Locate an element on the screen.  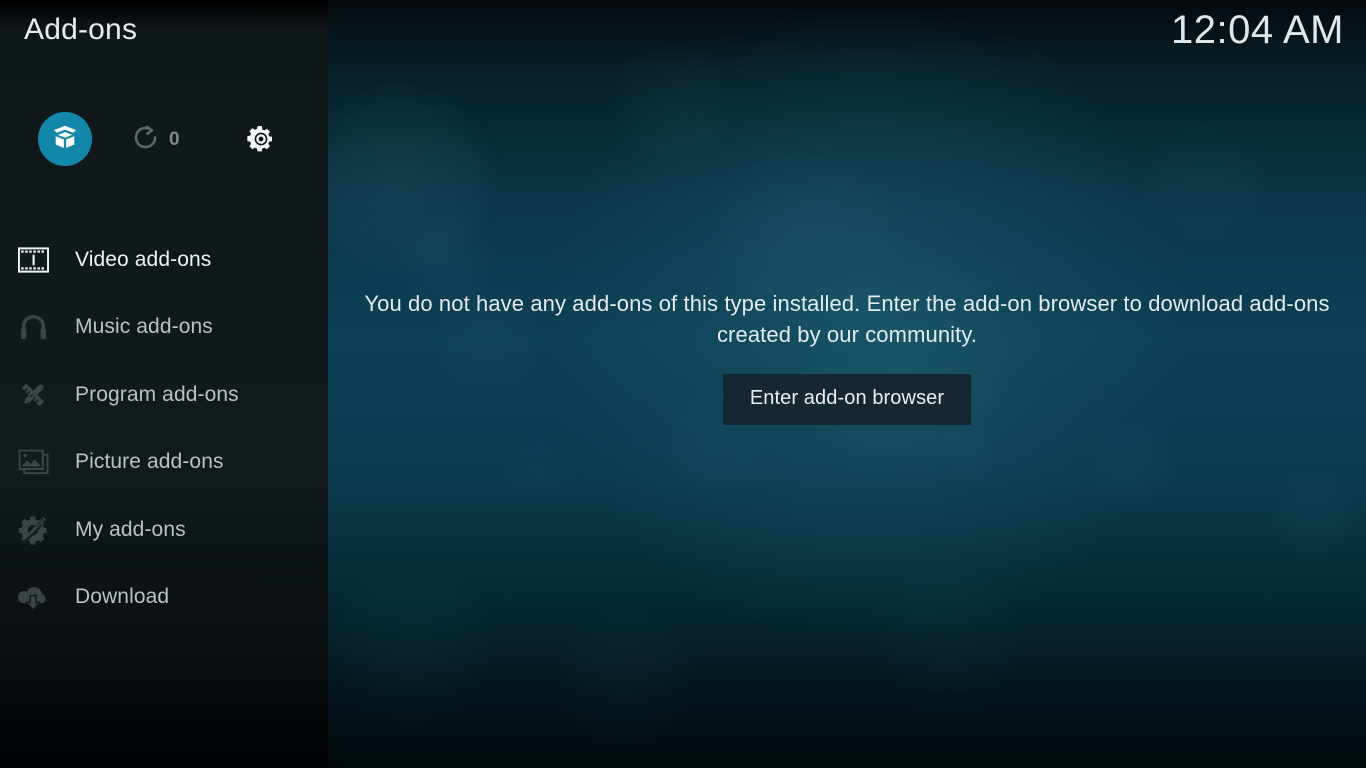
refresh-control: 0 is located at coordinates (156, 140).